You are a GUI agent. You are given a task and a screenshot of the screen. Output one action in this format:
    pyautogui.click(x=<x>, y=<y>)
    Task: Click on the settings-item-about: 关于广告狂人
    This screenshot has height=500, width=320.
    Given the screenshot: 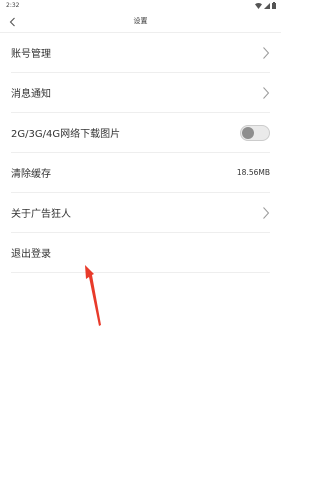 What is the action you would take?
    pyautogui.click(x=140, y=213)
    